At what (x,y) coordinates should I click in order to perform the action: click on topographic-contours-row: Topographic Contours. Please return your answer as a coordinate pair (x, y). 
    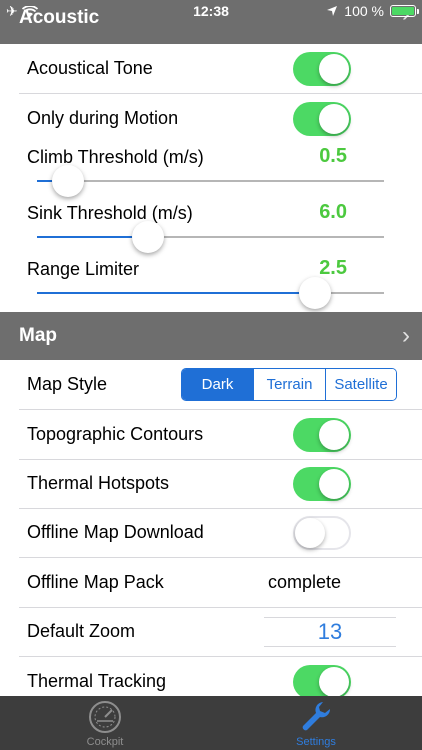
    Looking at the image, I should click on (211, 434).